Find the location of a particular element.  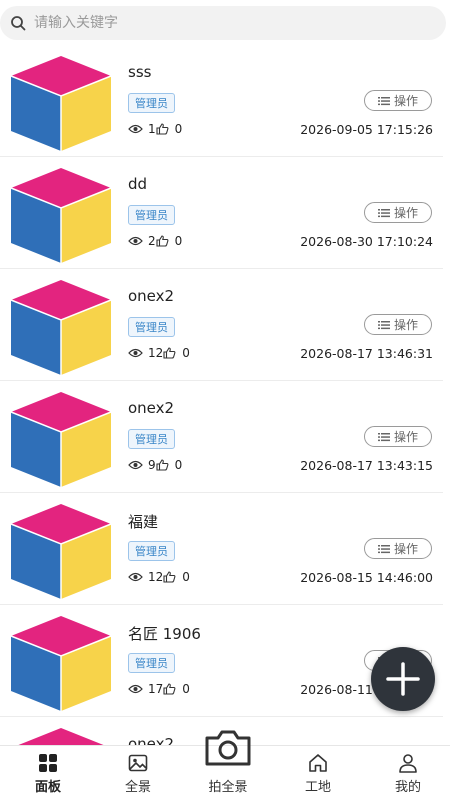

tab-label: 工地 is located at coordinates (317, 787).